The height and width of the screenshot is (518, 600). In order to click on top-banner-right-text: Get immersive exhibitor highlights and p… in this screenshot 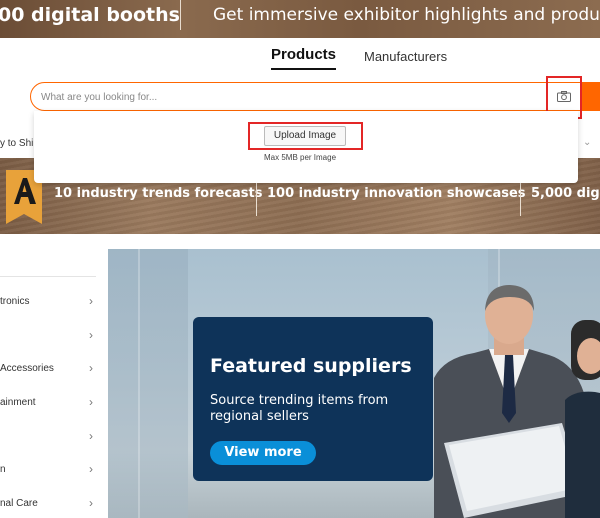, I will do `click(406, 15)`.